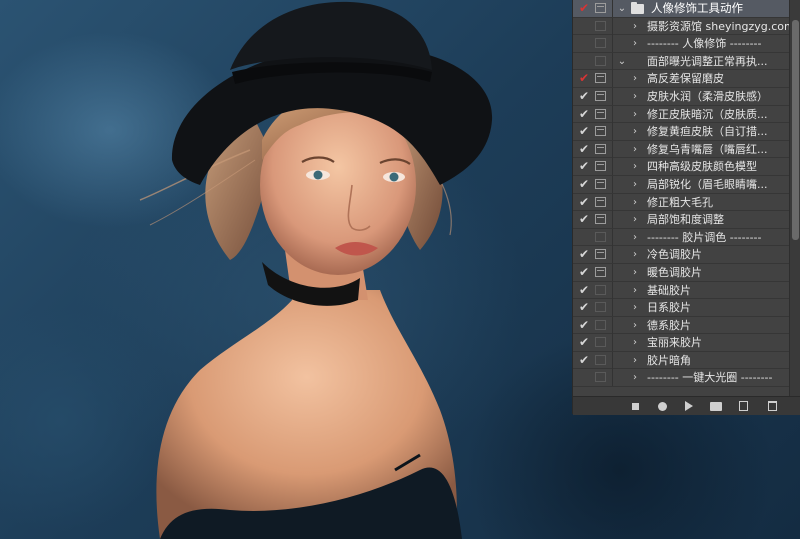  What do you see at coordinates (686, 79) in the screenshot?
I see `action-row: ✔ › 高反差保留磨皮` at bounding box center [686, 79].